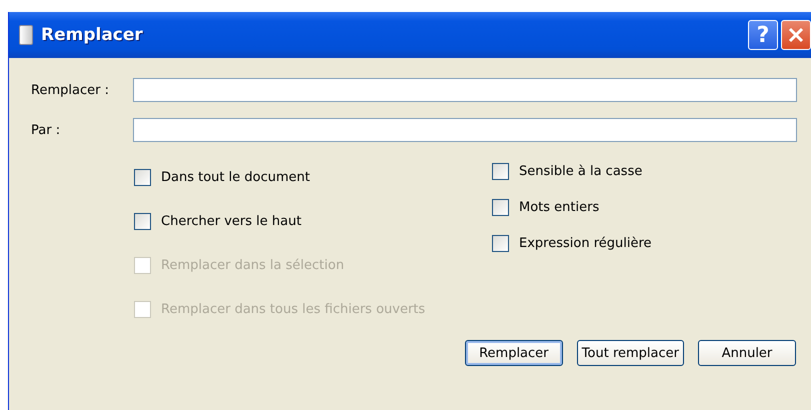 Image resolution: width=811 pixels, height=410 pixels. What do you see at coordinates (235, 177) in the screenshot?
I see `checkbox-label: Dans tout le document` at bounding box center [235, 177].